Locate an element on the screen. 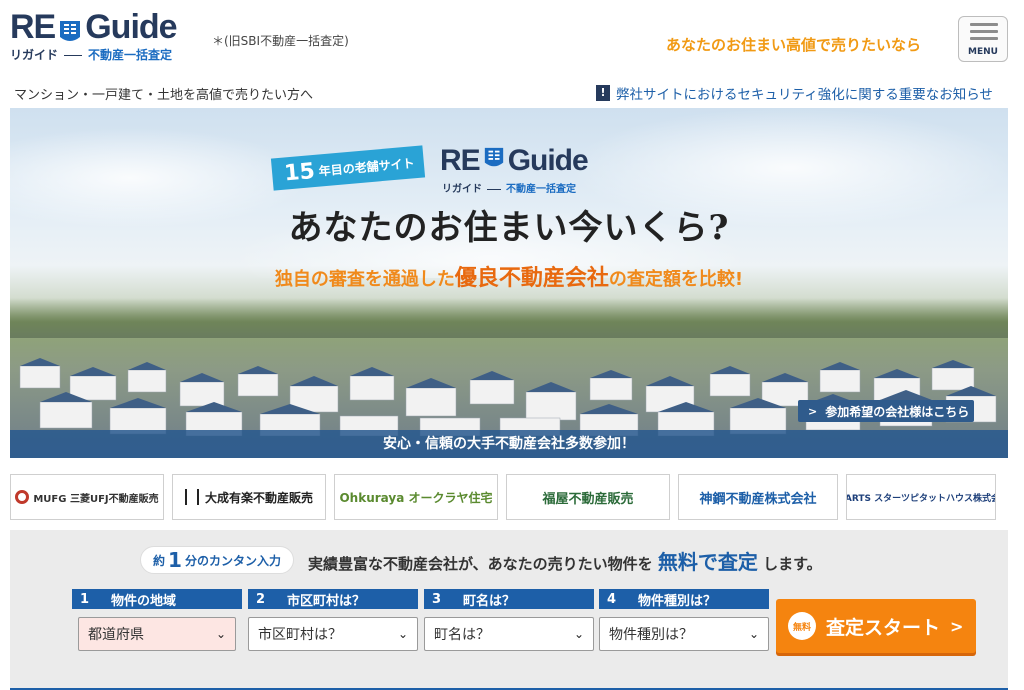 This screenshot has height=690, width=1024. step-4-header: 4 物件種別は？ is located at coordinates (684, 599).